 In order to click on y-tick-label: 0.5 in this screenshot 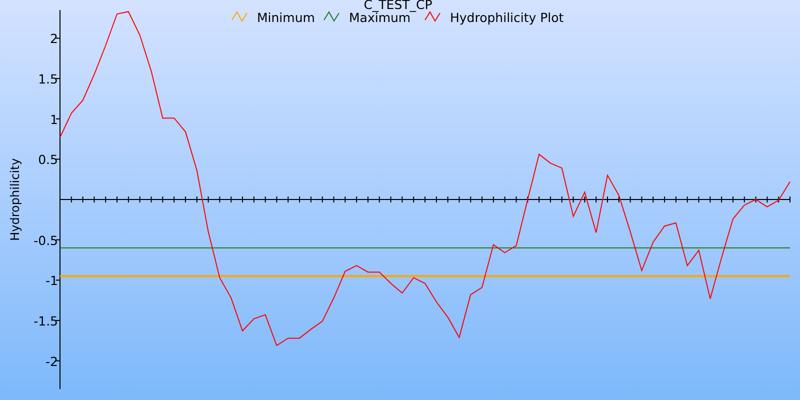, I will do `click(48, 160)`.